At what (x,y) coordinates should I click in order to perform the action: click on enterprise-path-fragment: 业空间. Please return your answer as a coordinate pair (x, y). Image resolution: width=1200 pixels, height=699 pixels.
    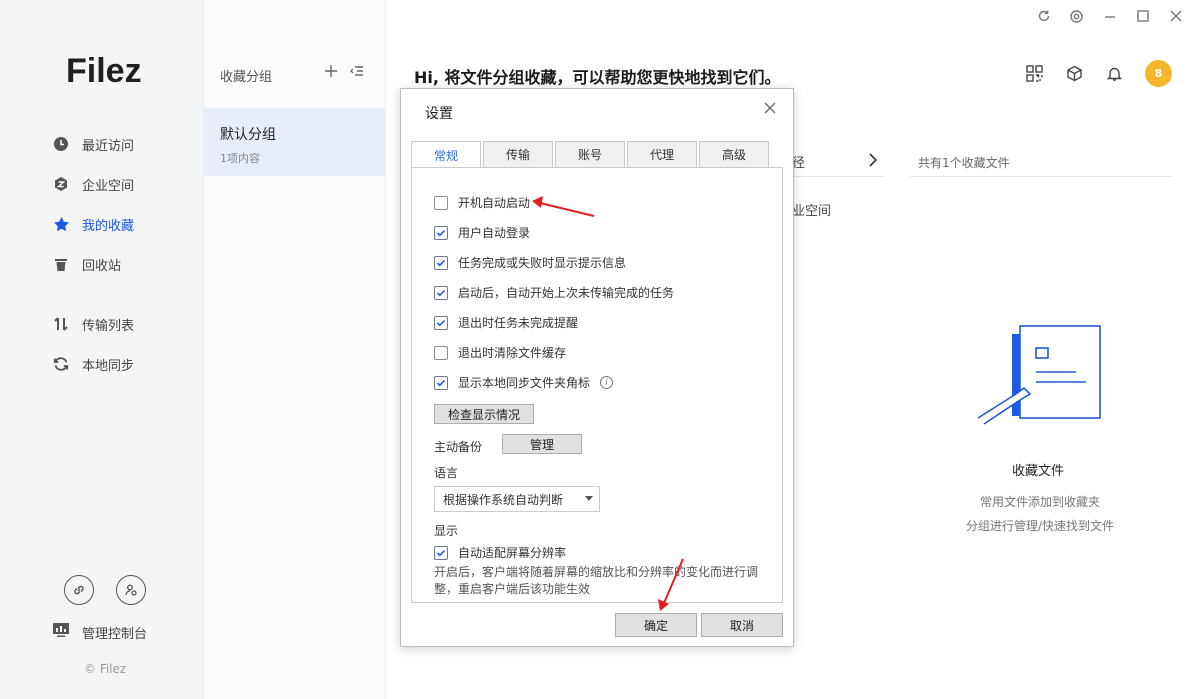
    Looking at the image, I should click on (811, 209).